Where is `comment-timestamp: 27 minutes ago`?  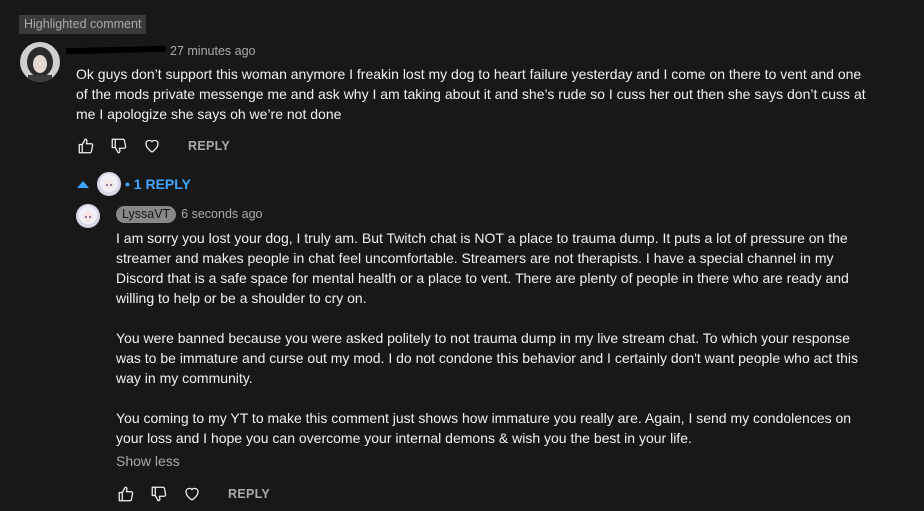 comment-timestamp: 27 minutes ago is located at coordinates (212, 51).